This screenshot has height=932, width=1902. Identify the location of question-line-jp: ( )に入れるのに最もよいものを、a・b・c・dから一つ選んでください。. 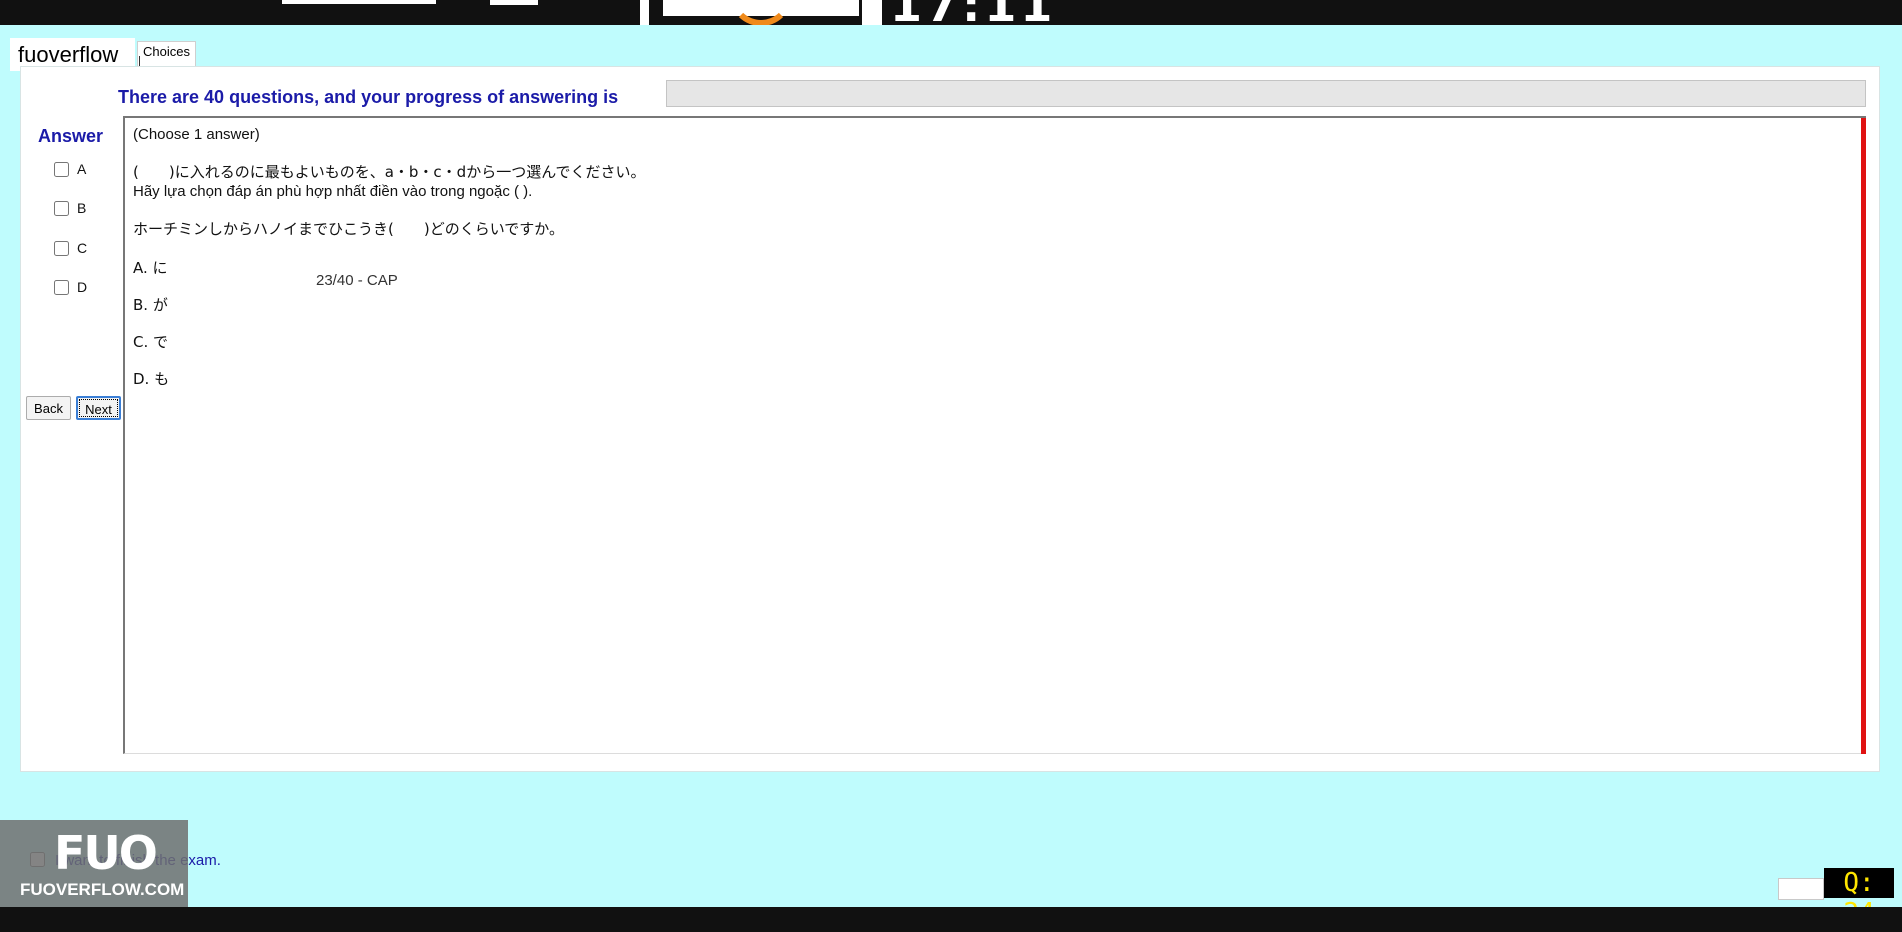
(389, 172).